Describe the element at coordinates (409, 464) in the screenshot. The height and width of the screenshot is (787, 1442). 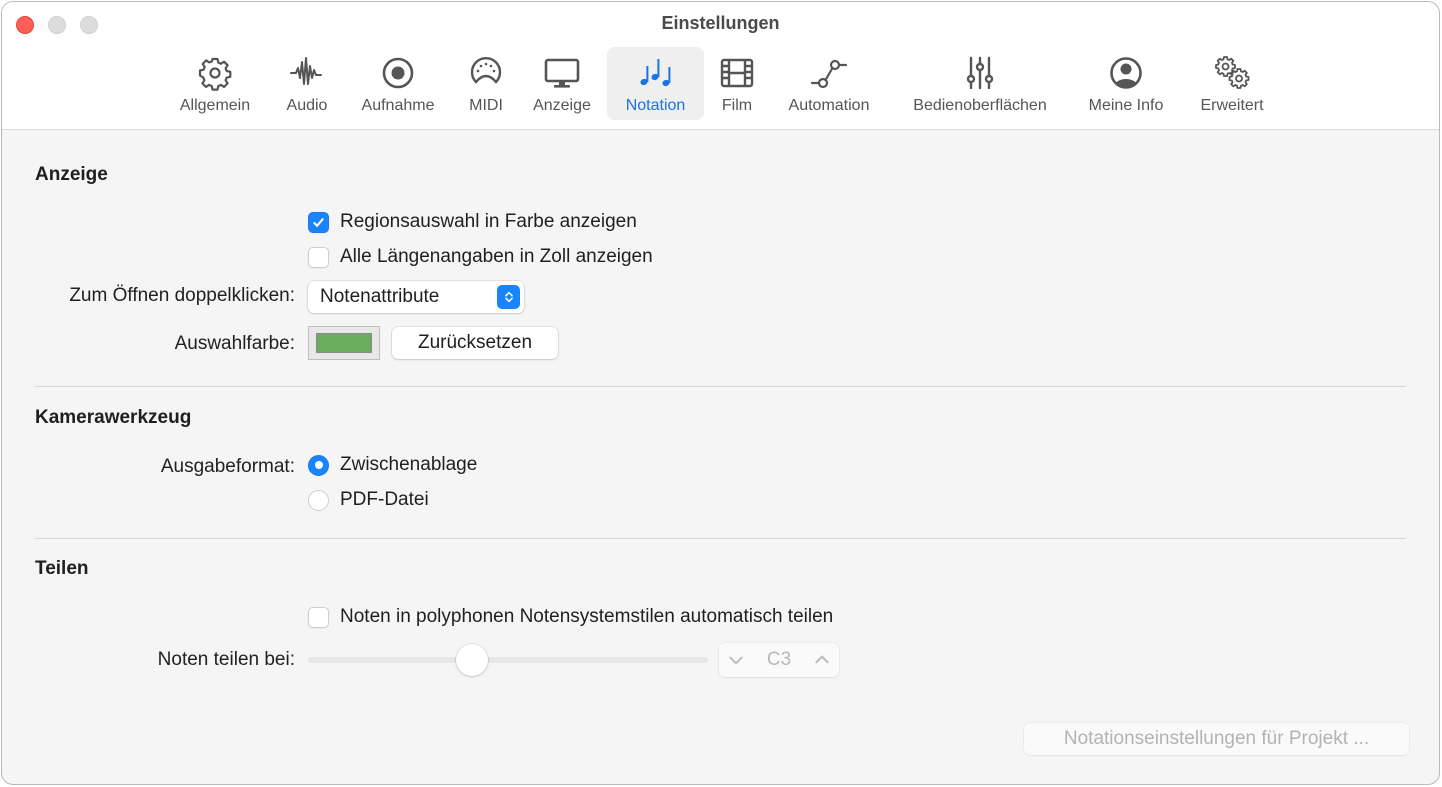
I see `radio-label: Zwischenablage` at that location.